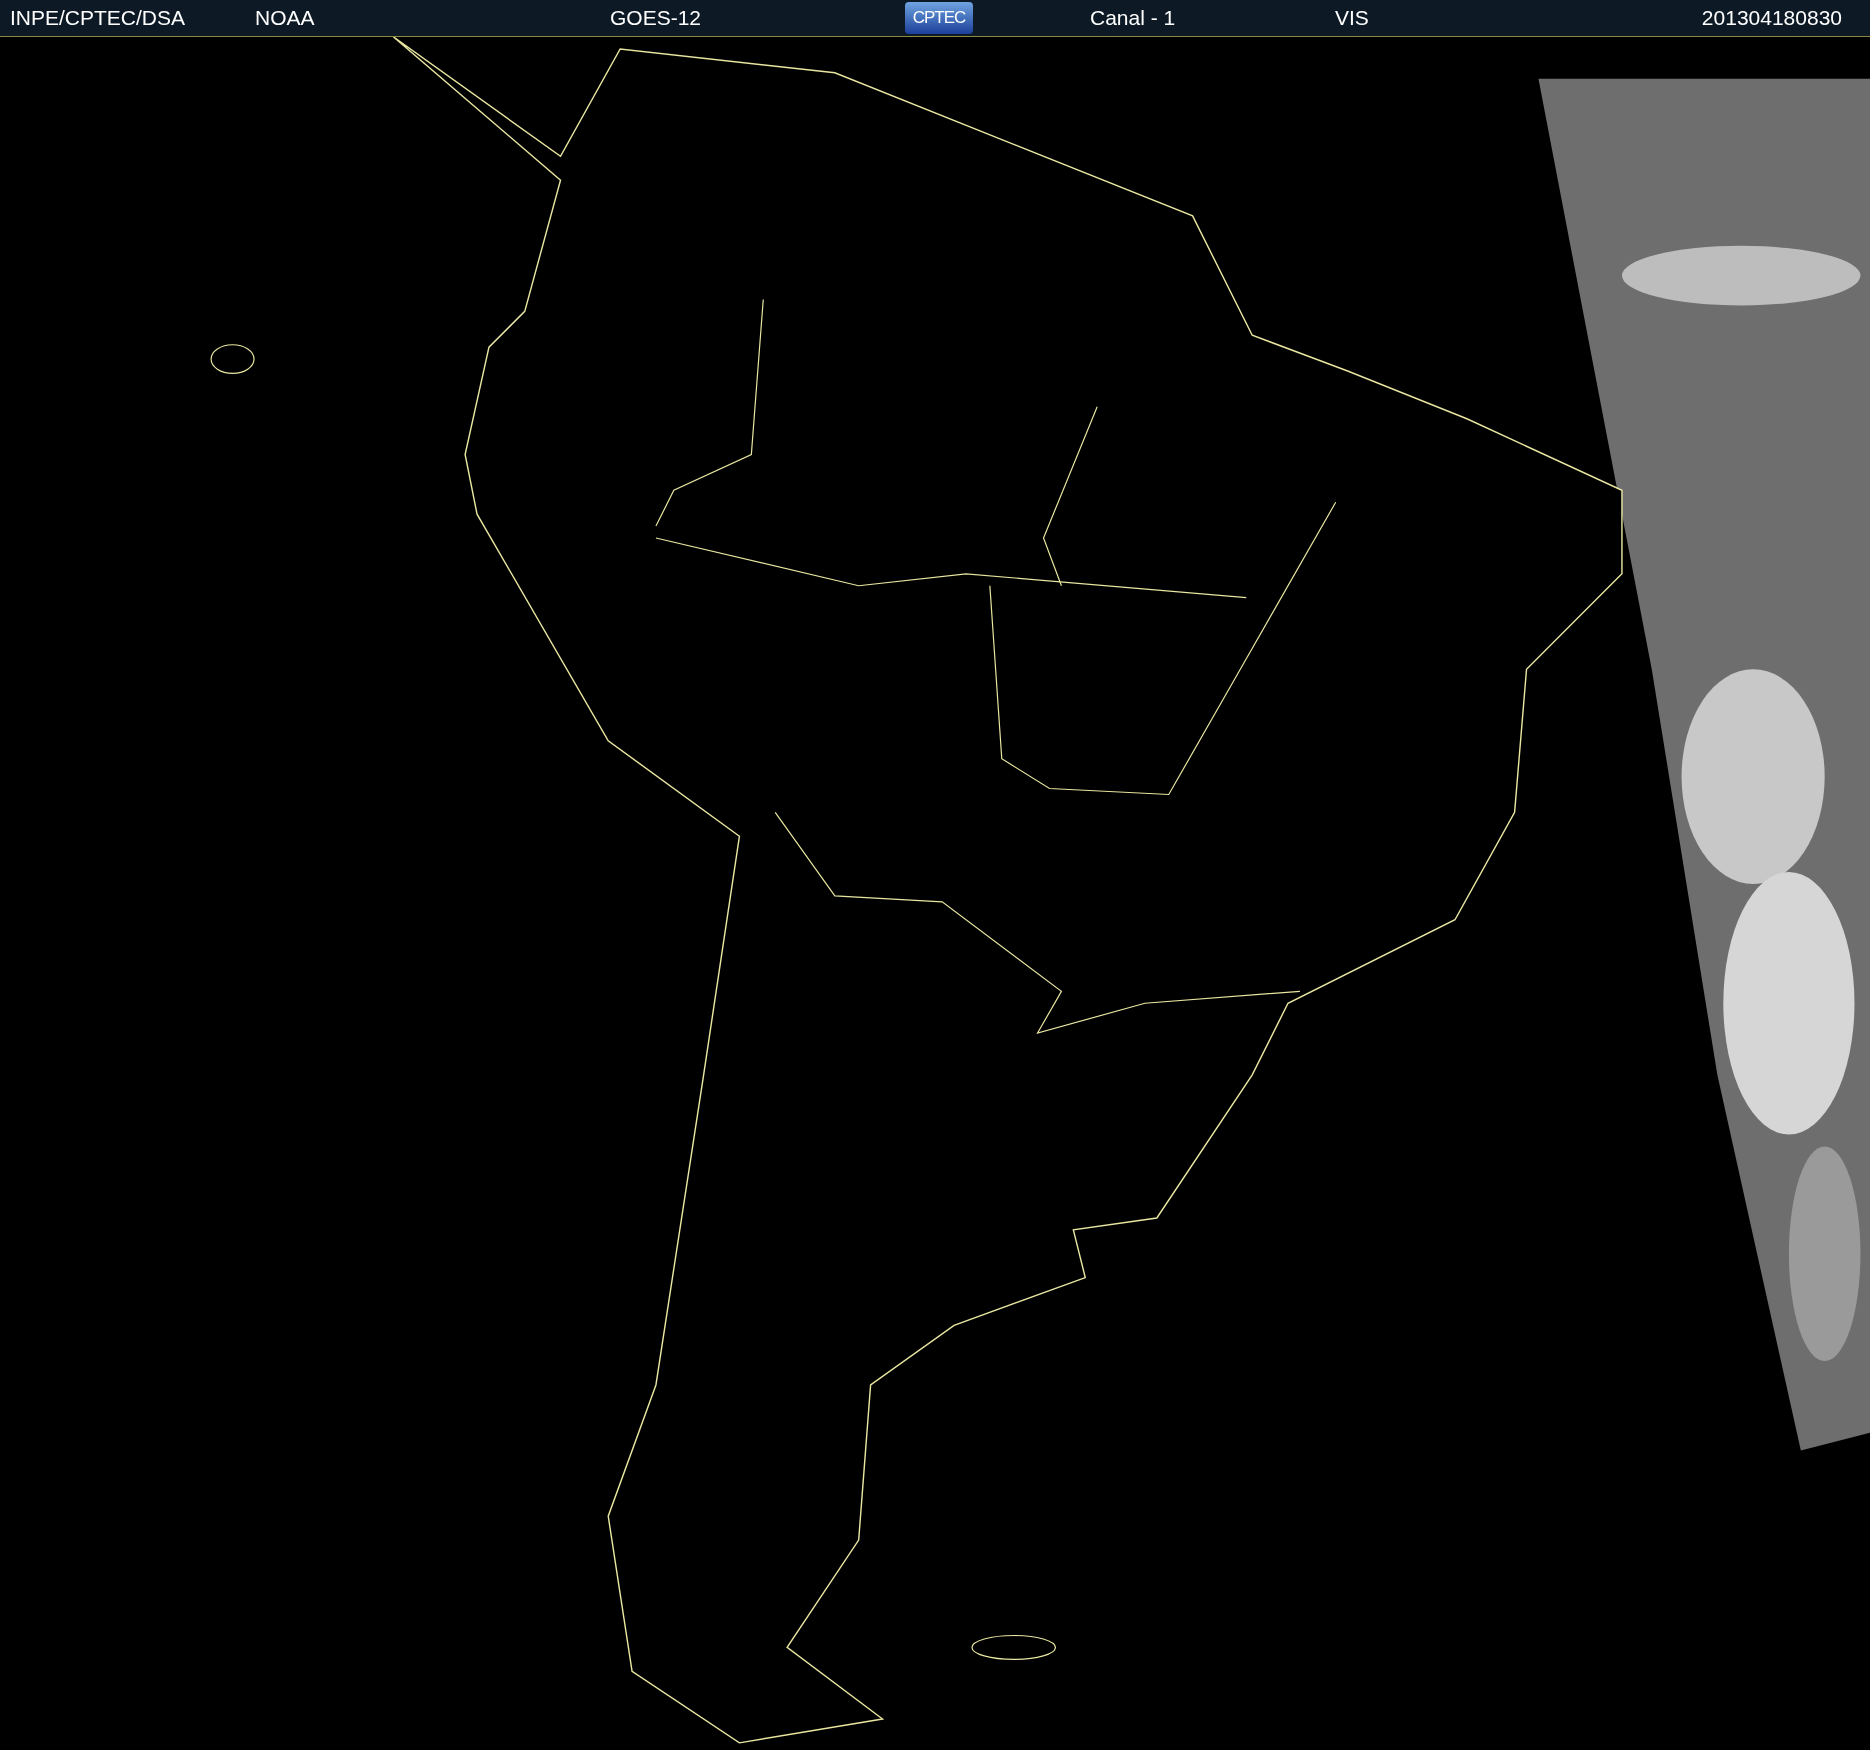  Describe the element at coordinates (285, 18) in the screenshot. I see `agency-label: NOAA` at that location.